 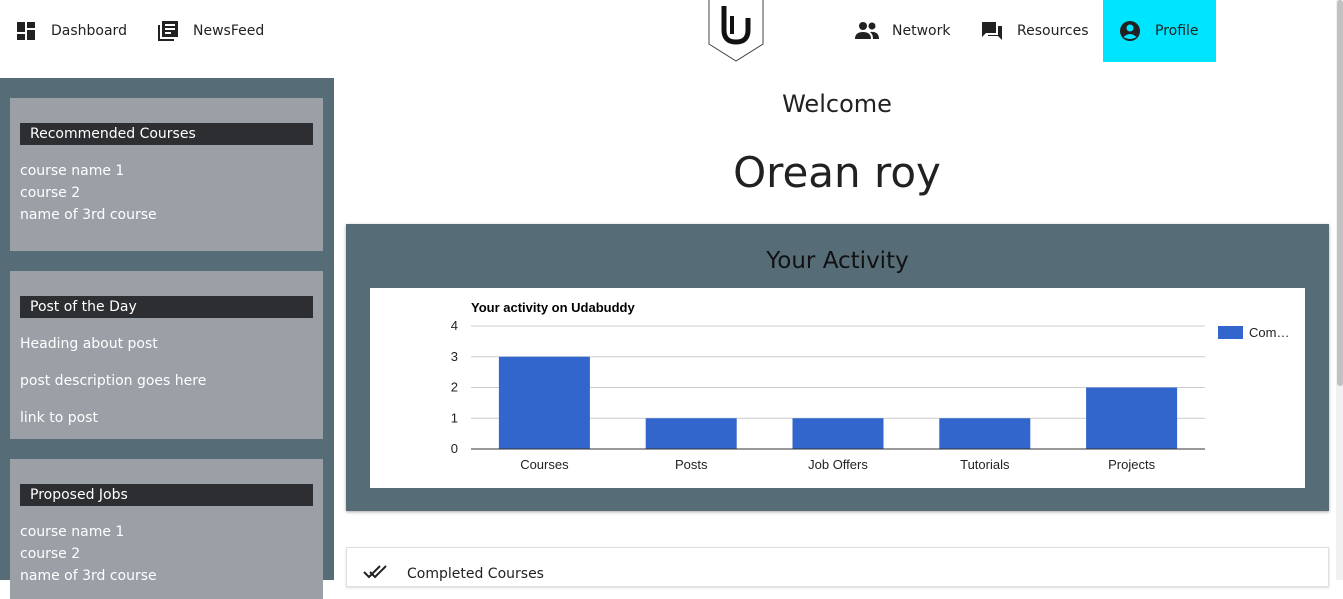 What do you see at coordinates (921, 31) in the screenshot?
I see `nav-network-label: Network` at bounding box center [921, 31].